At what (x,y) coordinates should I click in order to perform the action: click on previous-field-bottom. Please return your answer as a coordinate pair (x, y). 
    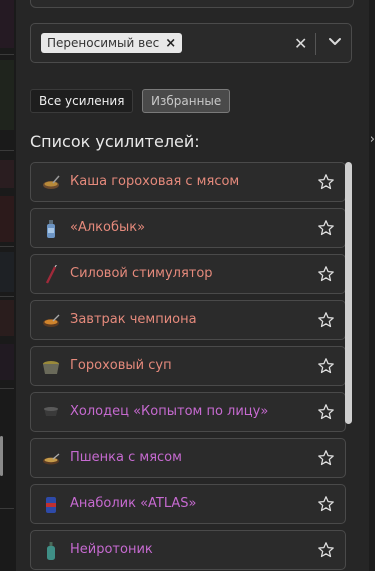
    Looking at the image, I should click on (192, 4).